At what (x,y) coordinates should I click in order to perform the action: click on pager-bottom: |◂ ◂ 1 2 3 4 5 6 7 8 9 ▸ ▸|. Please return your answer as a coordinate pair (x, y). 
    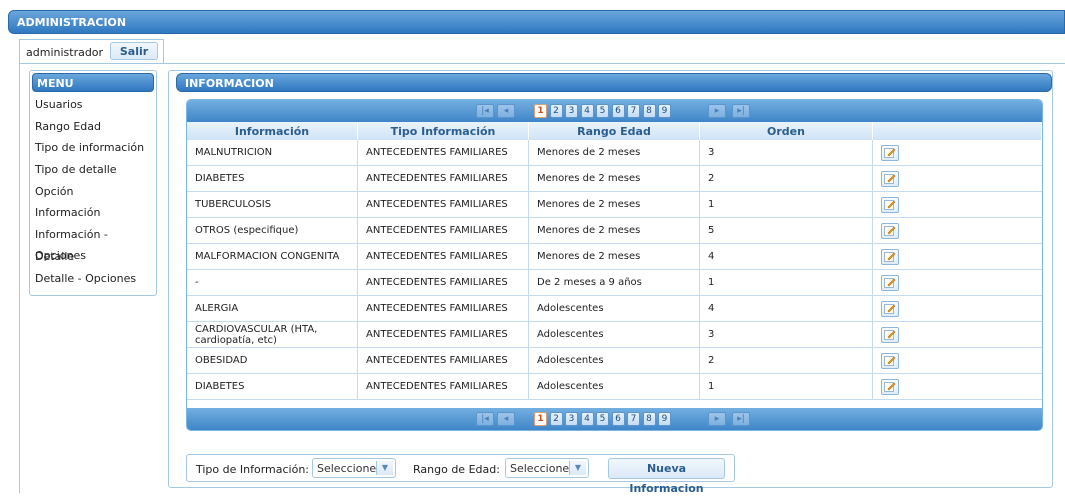
    Looking at the image, I should click on (614, 419).